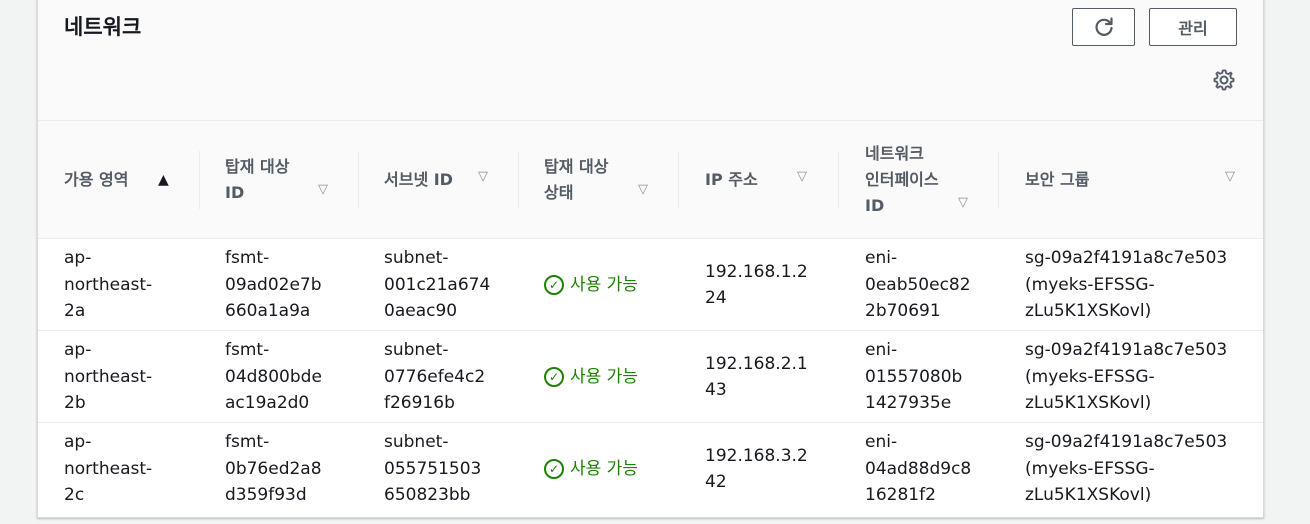 Image resolution: width=1310 pixels, height=524 pixels. Describe the element at coordinates (902, 179) in the screenshot. I see `column-label: 네트워크 인터페이스 ID` at that location.